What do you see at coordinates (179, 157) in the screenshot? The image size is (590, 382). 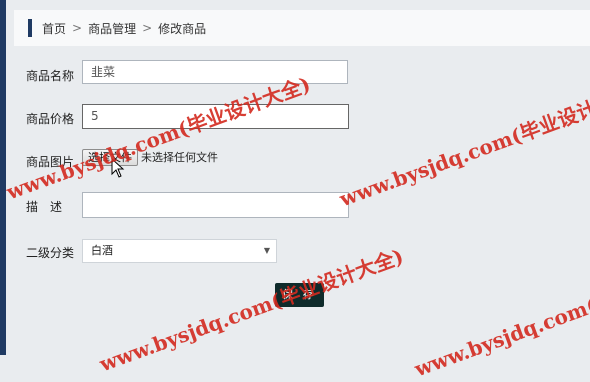 I see `file-status-text: 未选择任何文件` at bounding box center [179, 157].